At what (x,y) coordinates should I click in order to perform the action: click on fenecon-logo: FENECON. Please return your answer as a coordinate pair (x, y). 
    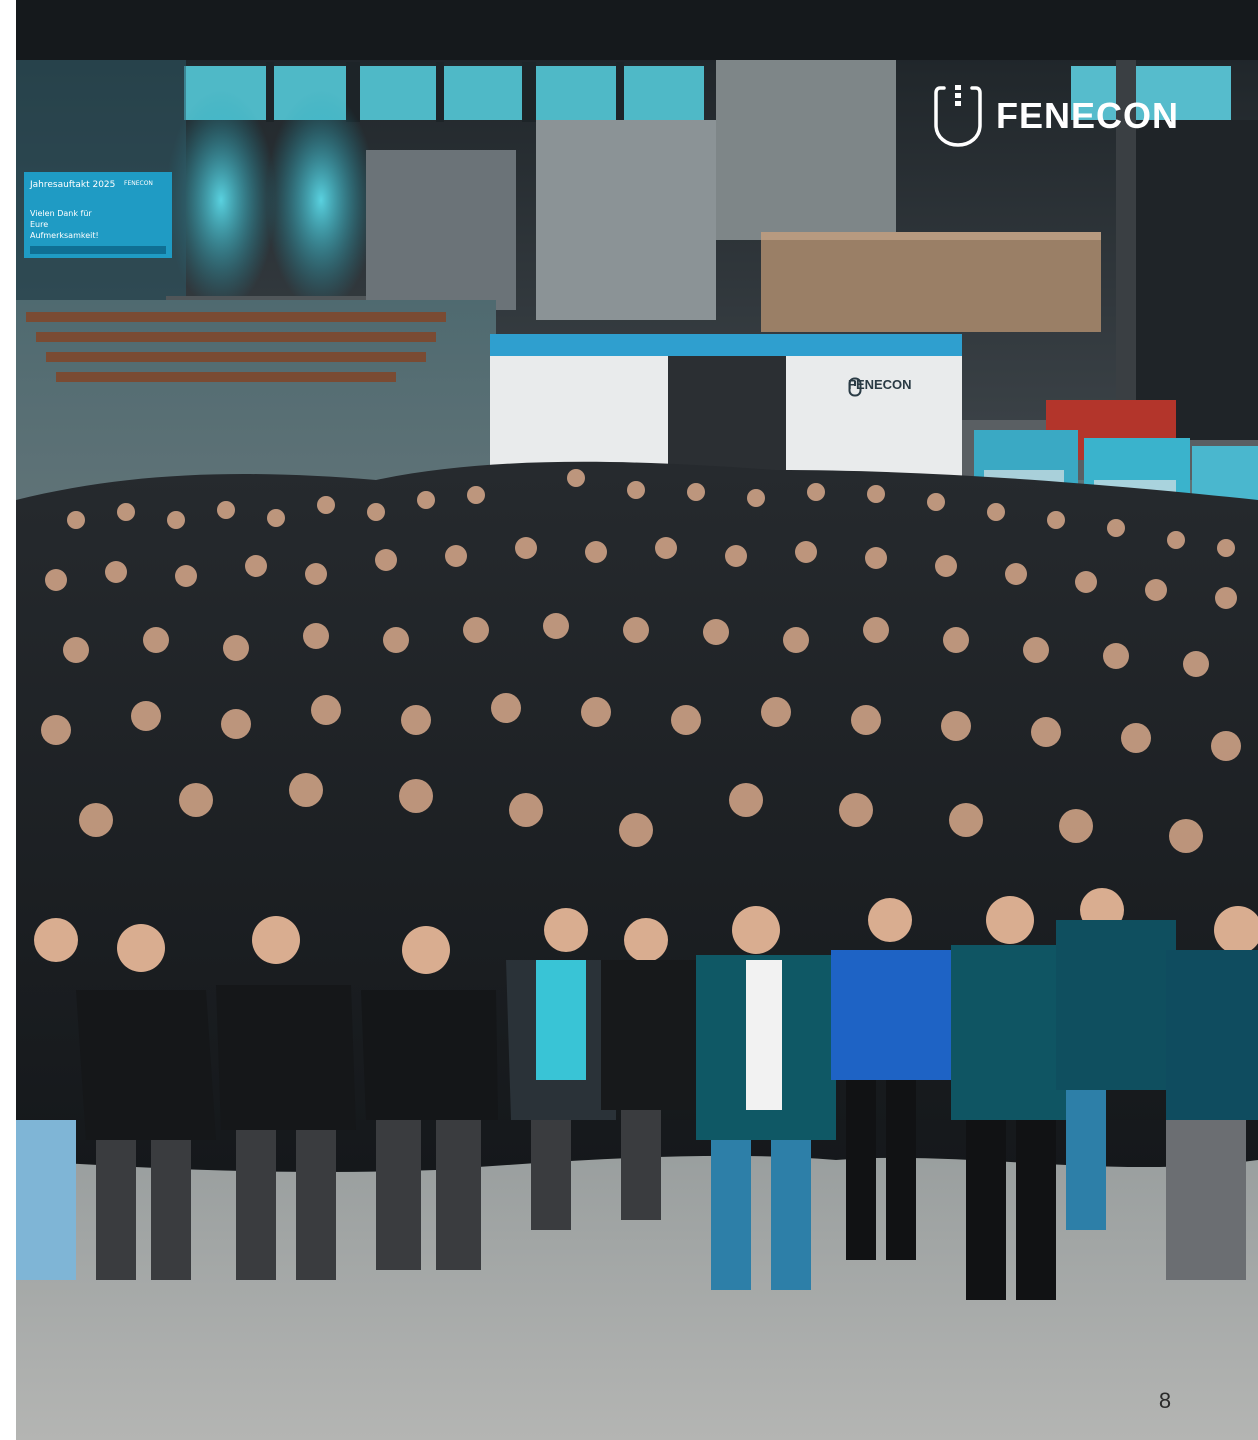
    Looking at the image, I should click on (1056, 116).